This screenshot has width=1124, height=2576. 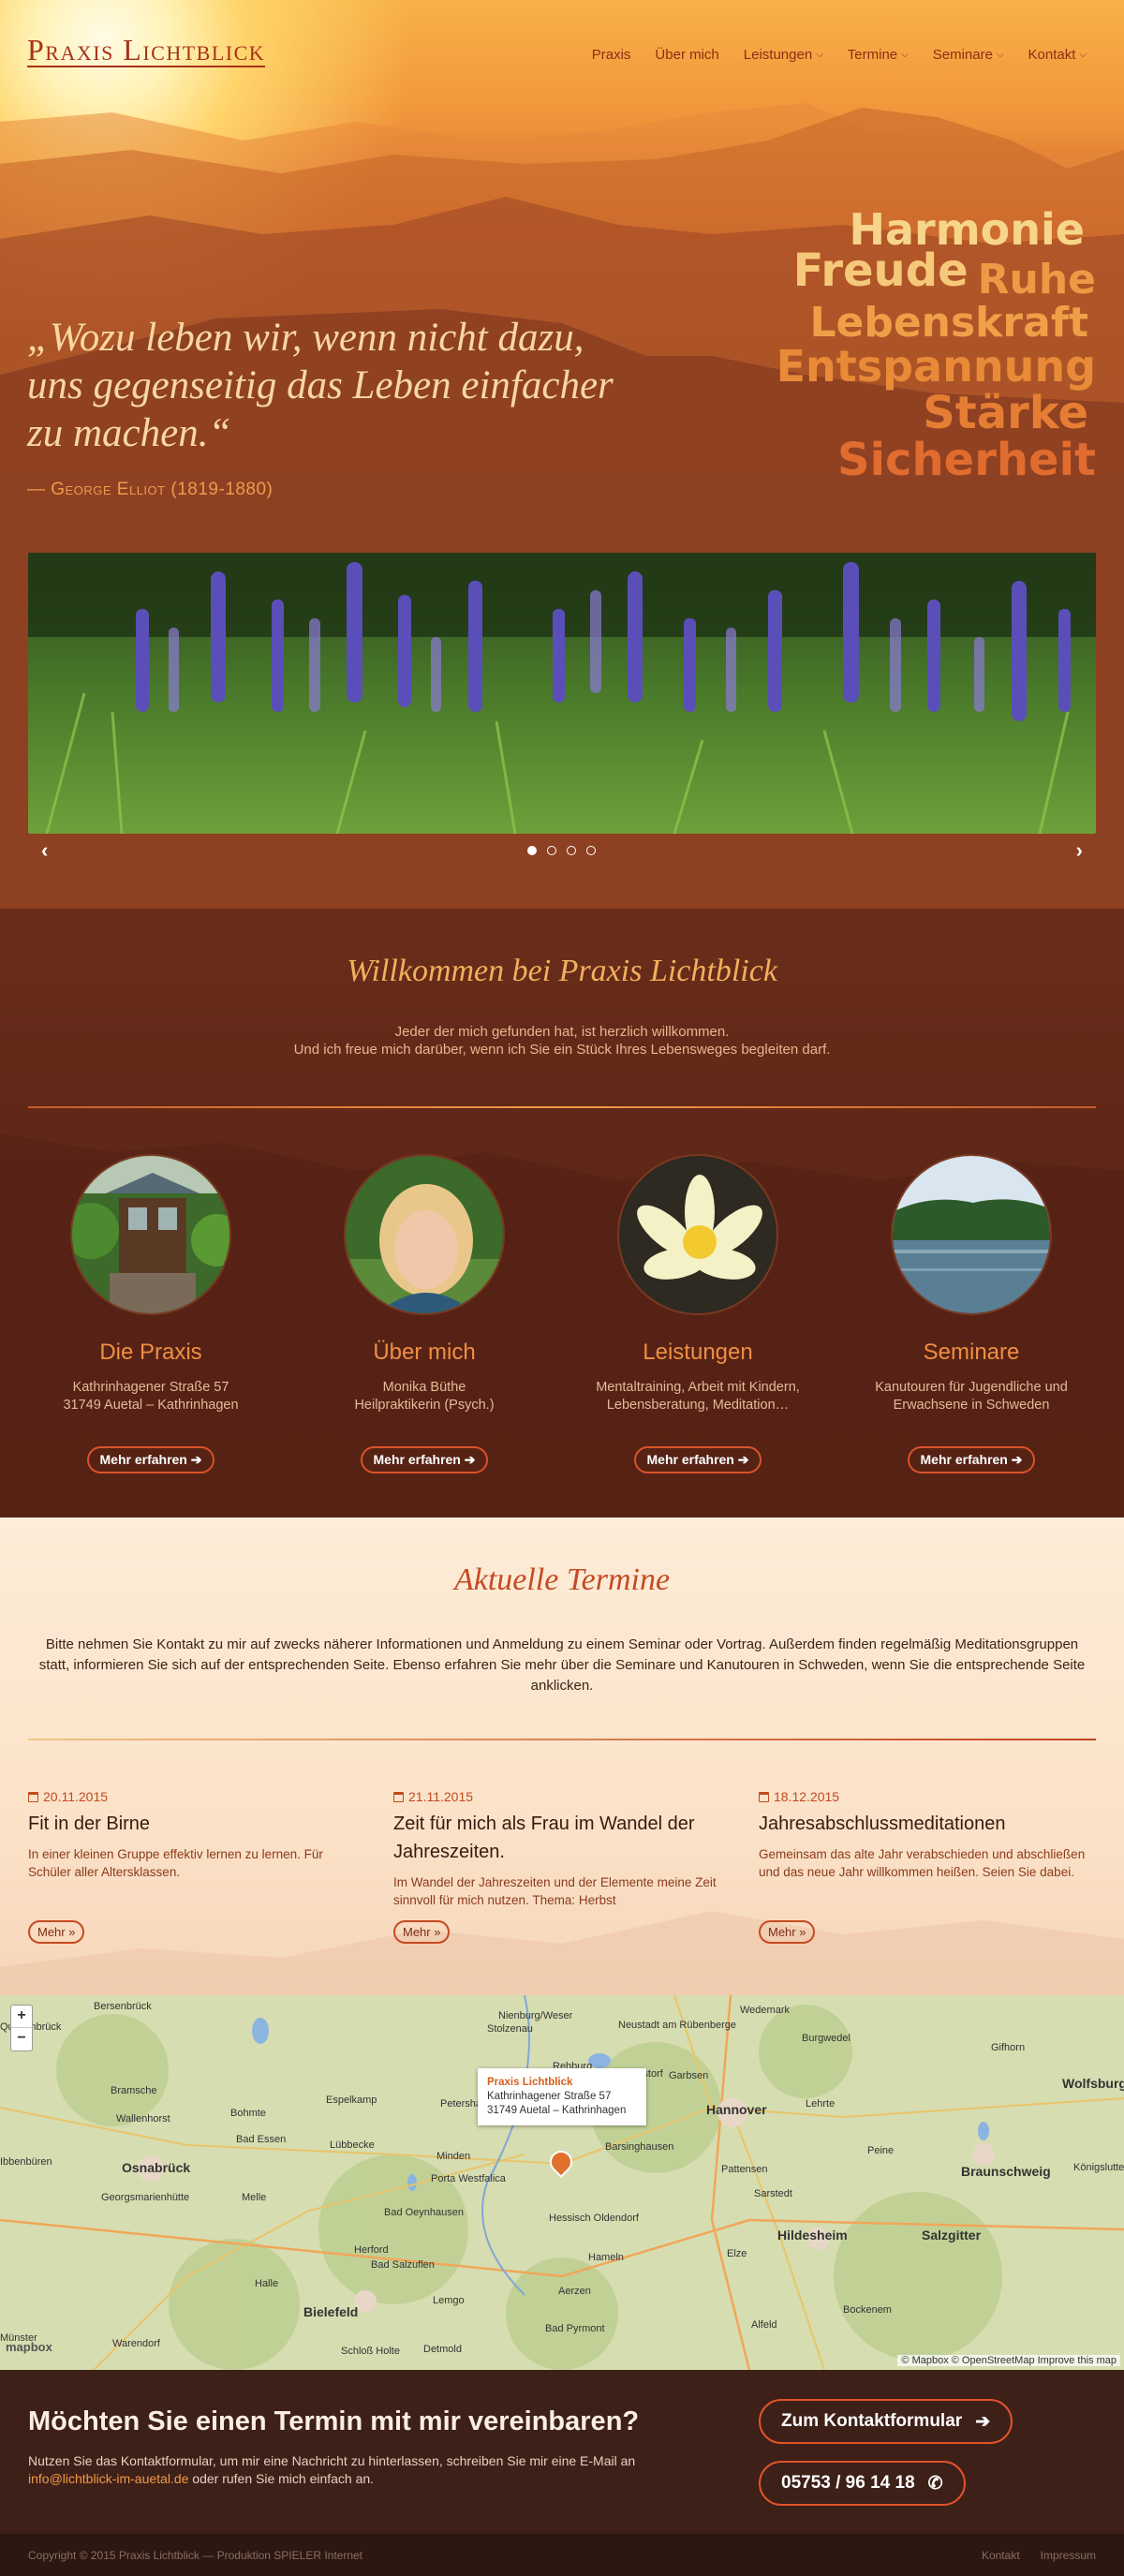 What do you see at coordinates (449, 2300) in the screenshot?
I see `map-label: Lemgo` at bounding box center [449, 2300].